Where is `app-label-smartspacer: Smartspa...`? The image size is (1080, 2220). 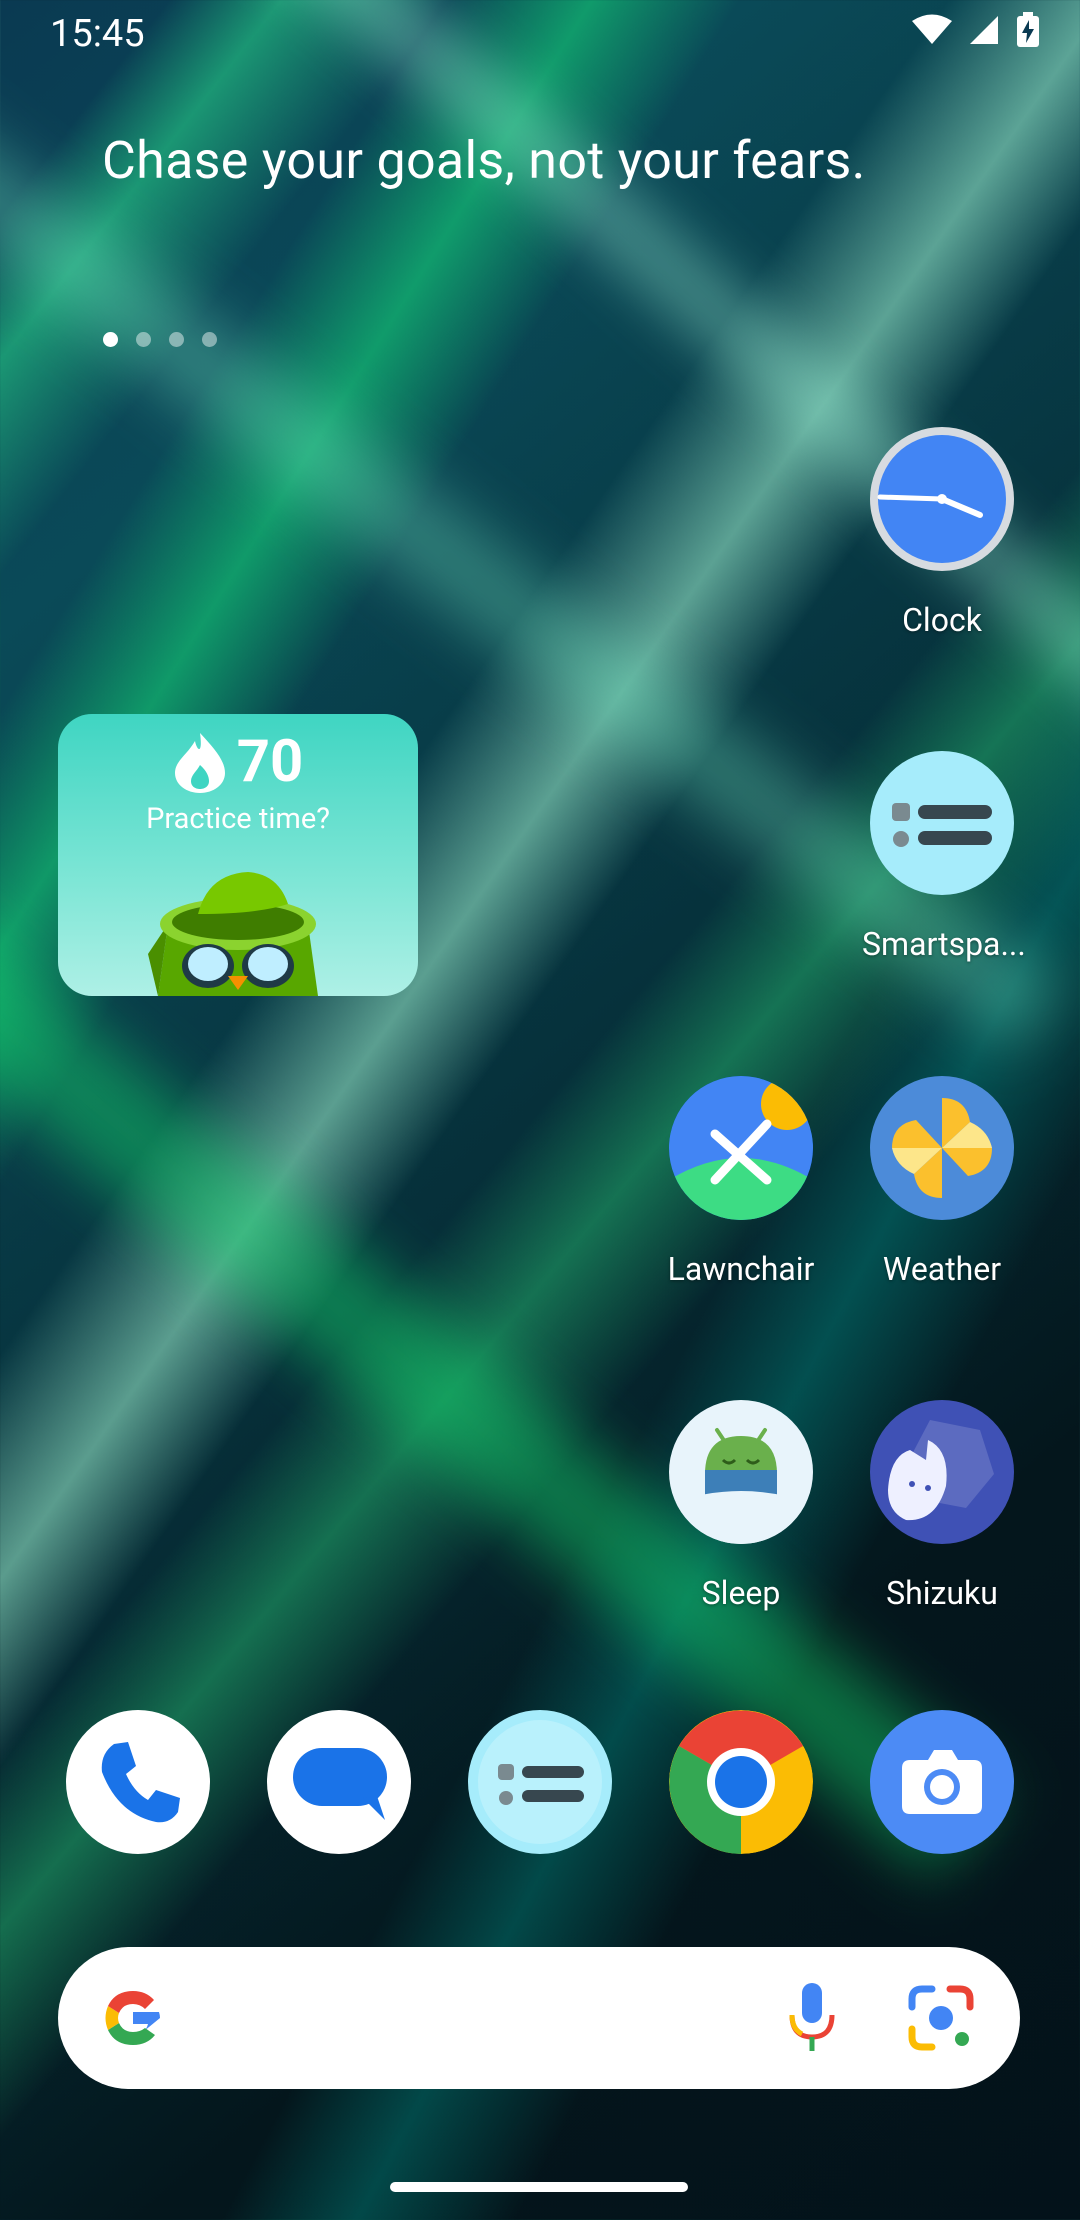 app-label-smartspacer: Smartspa... is located at coordinates (944, 944).